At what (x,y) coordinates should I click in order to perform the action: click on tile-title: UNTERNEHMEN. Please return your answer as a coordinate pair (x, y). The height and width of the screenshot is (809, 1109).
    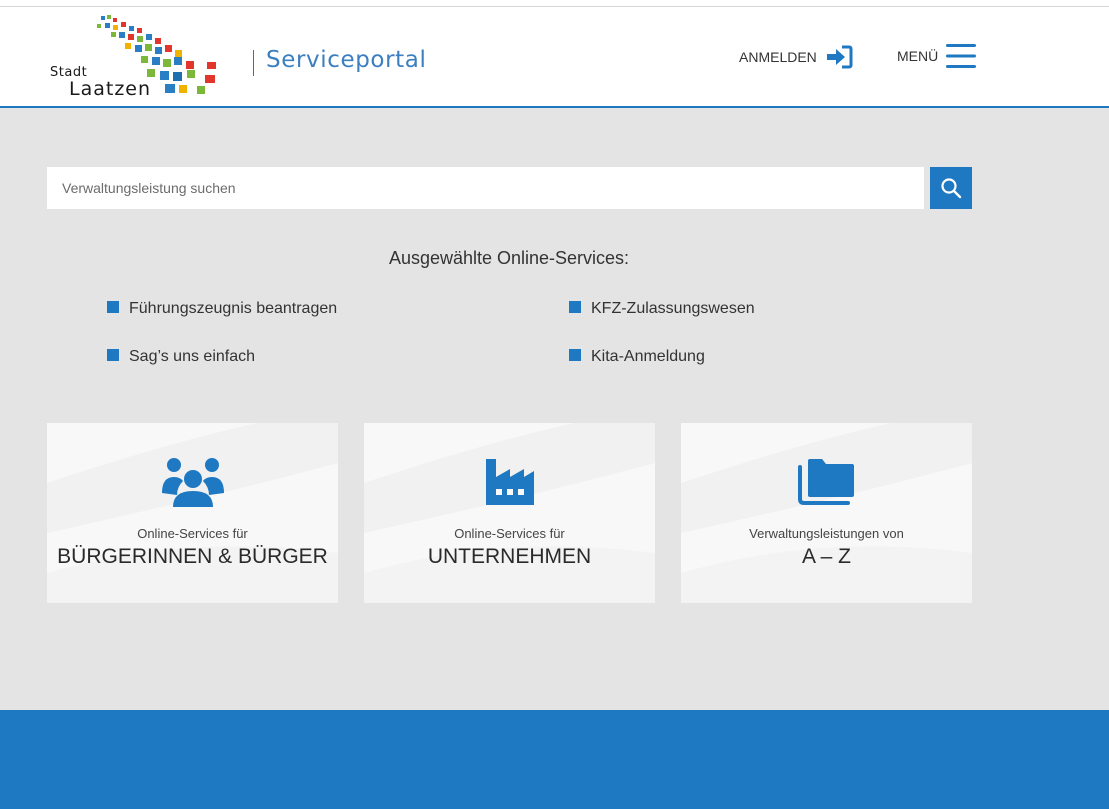
    Looking at the image, I should click on (509, 556).